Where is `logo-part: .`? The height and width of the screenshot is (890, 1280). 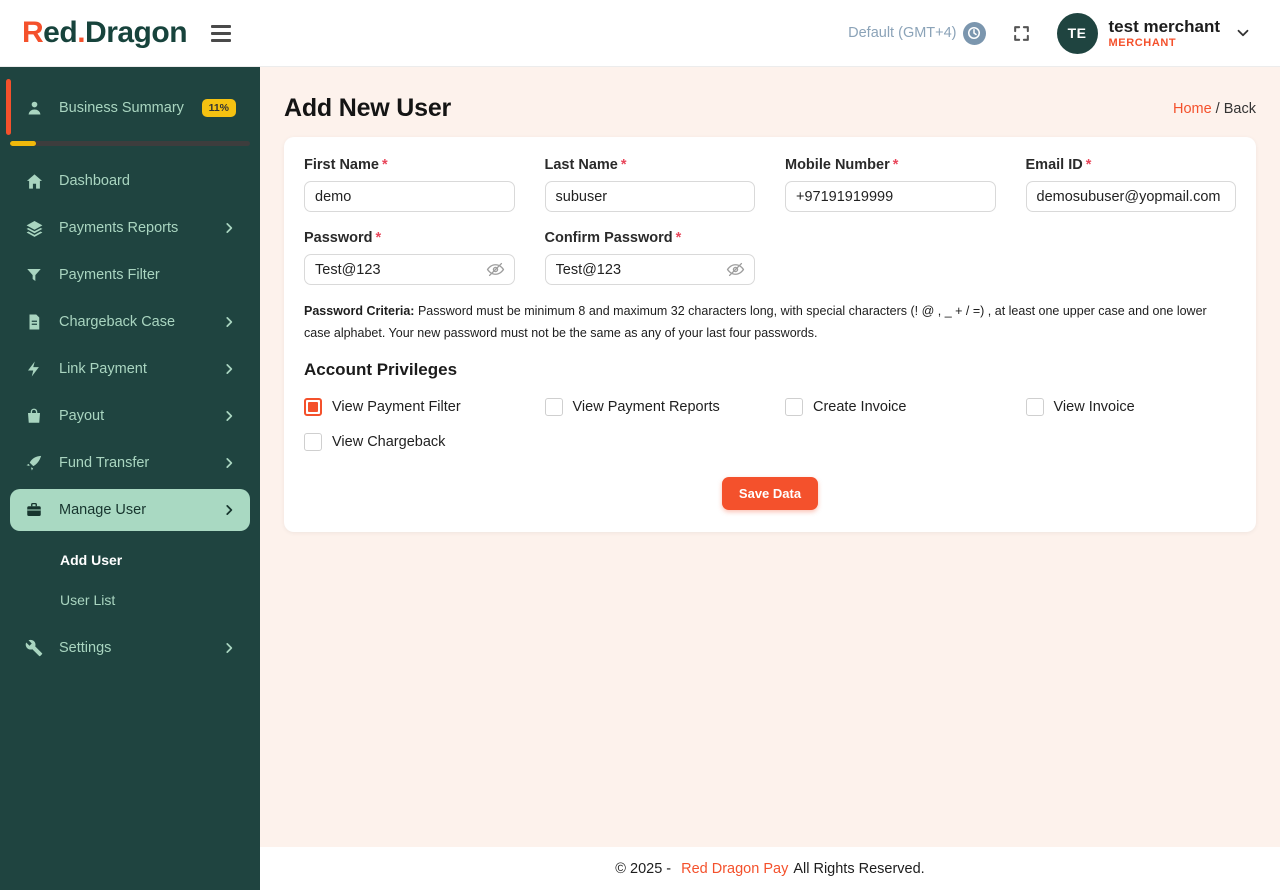
logo-part: . is located at coordinates (81, 32).